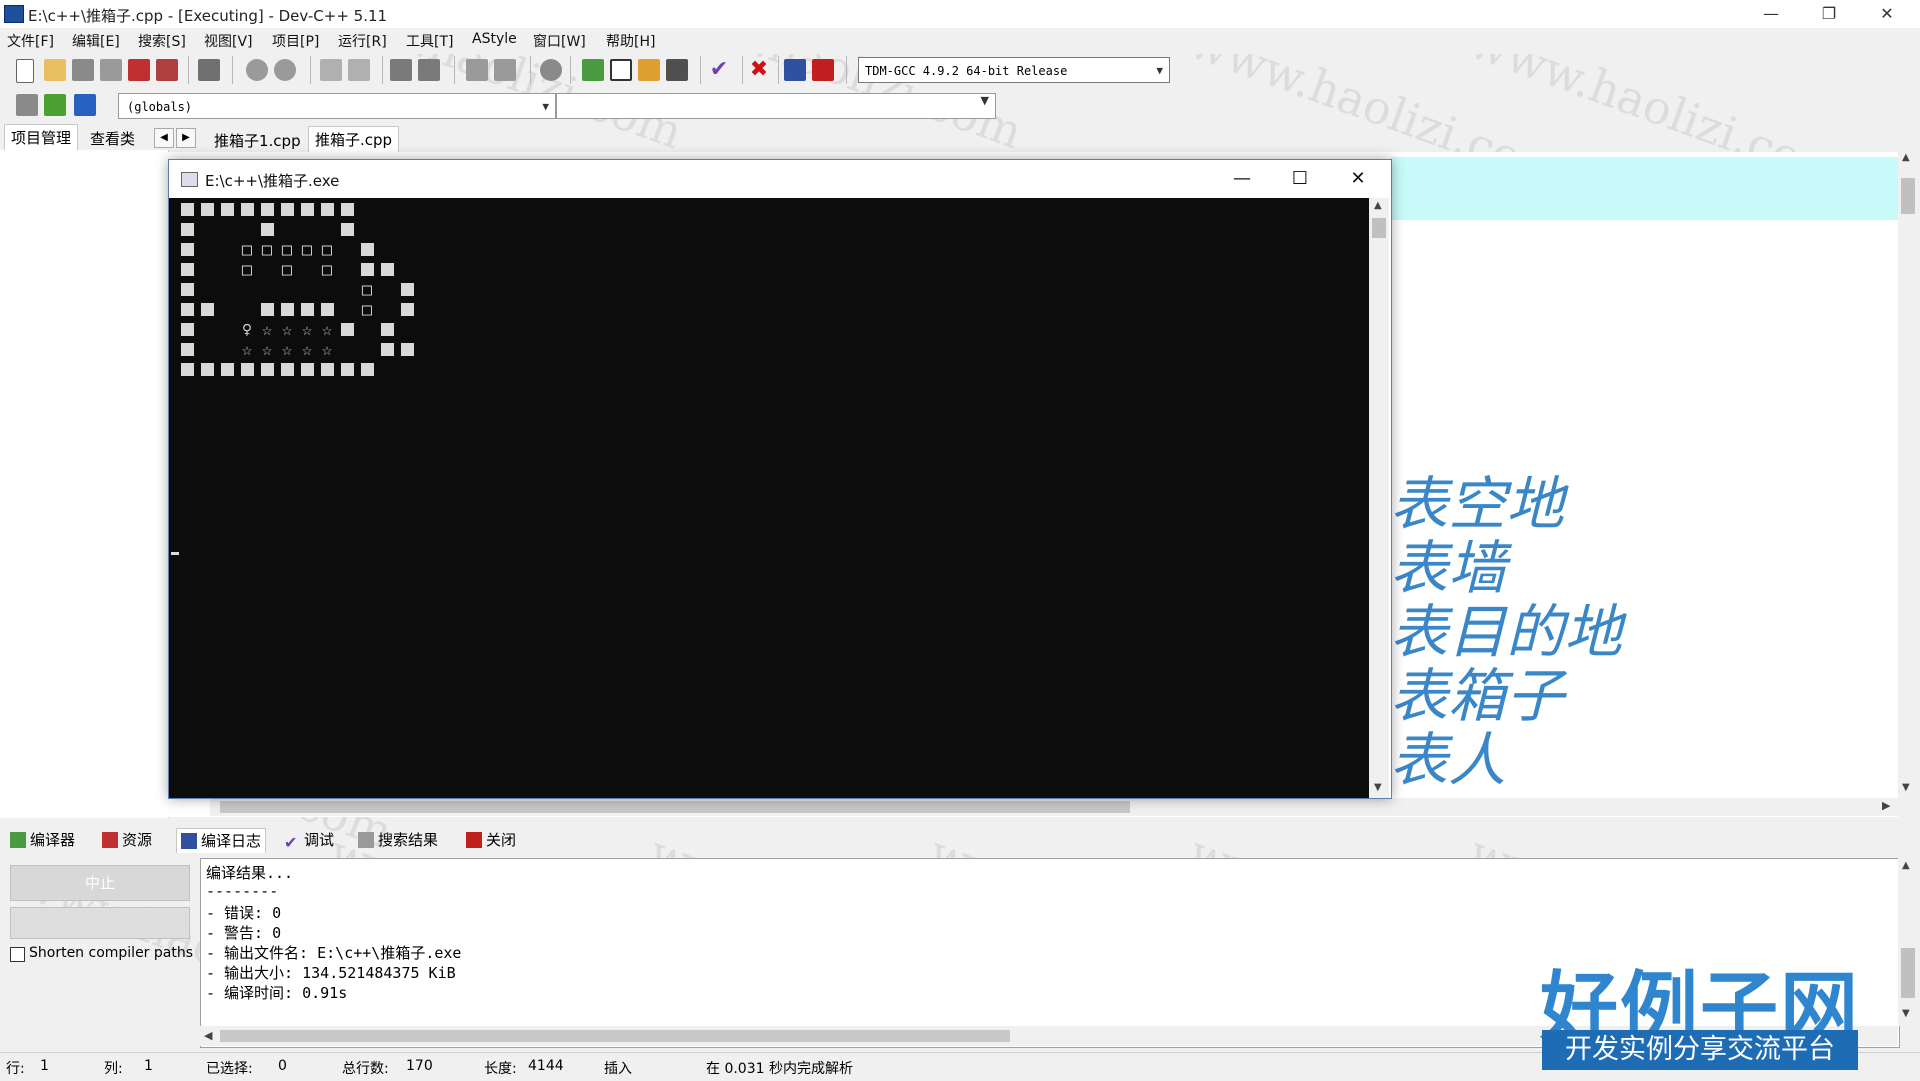  Describe the element at coordinates (85, 105) in the screenshot. I see `class-browser-icon` at that location.